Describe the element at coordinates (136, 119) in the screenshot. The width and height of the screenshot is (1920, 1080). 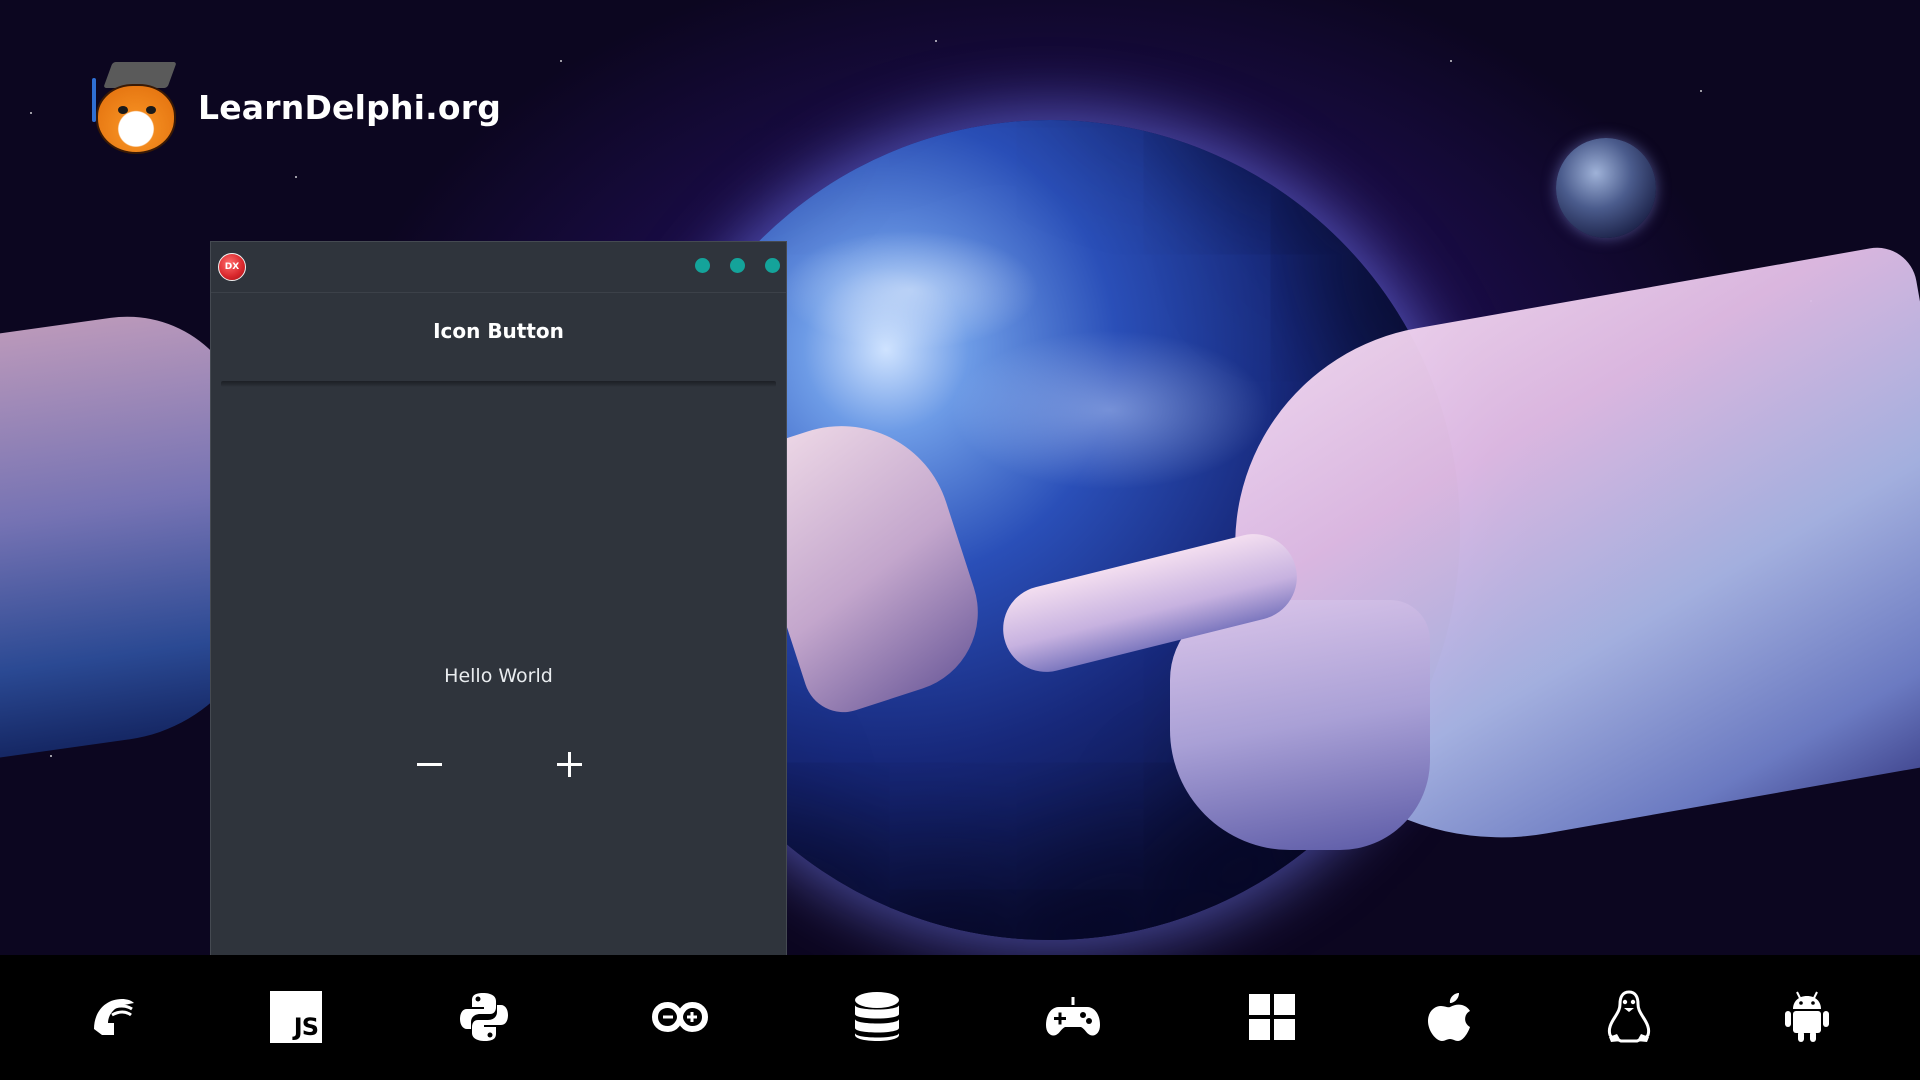
I see `tiger-face` at that location.